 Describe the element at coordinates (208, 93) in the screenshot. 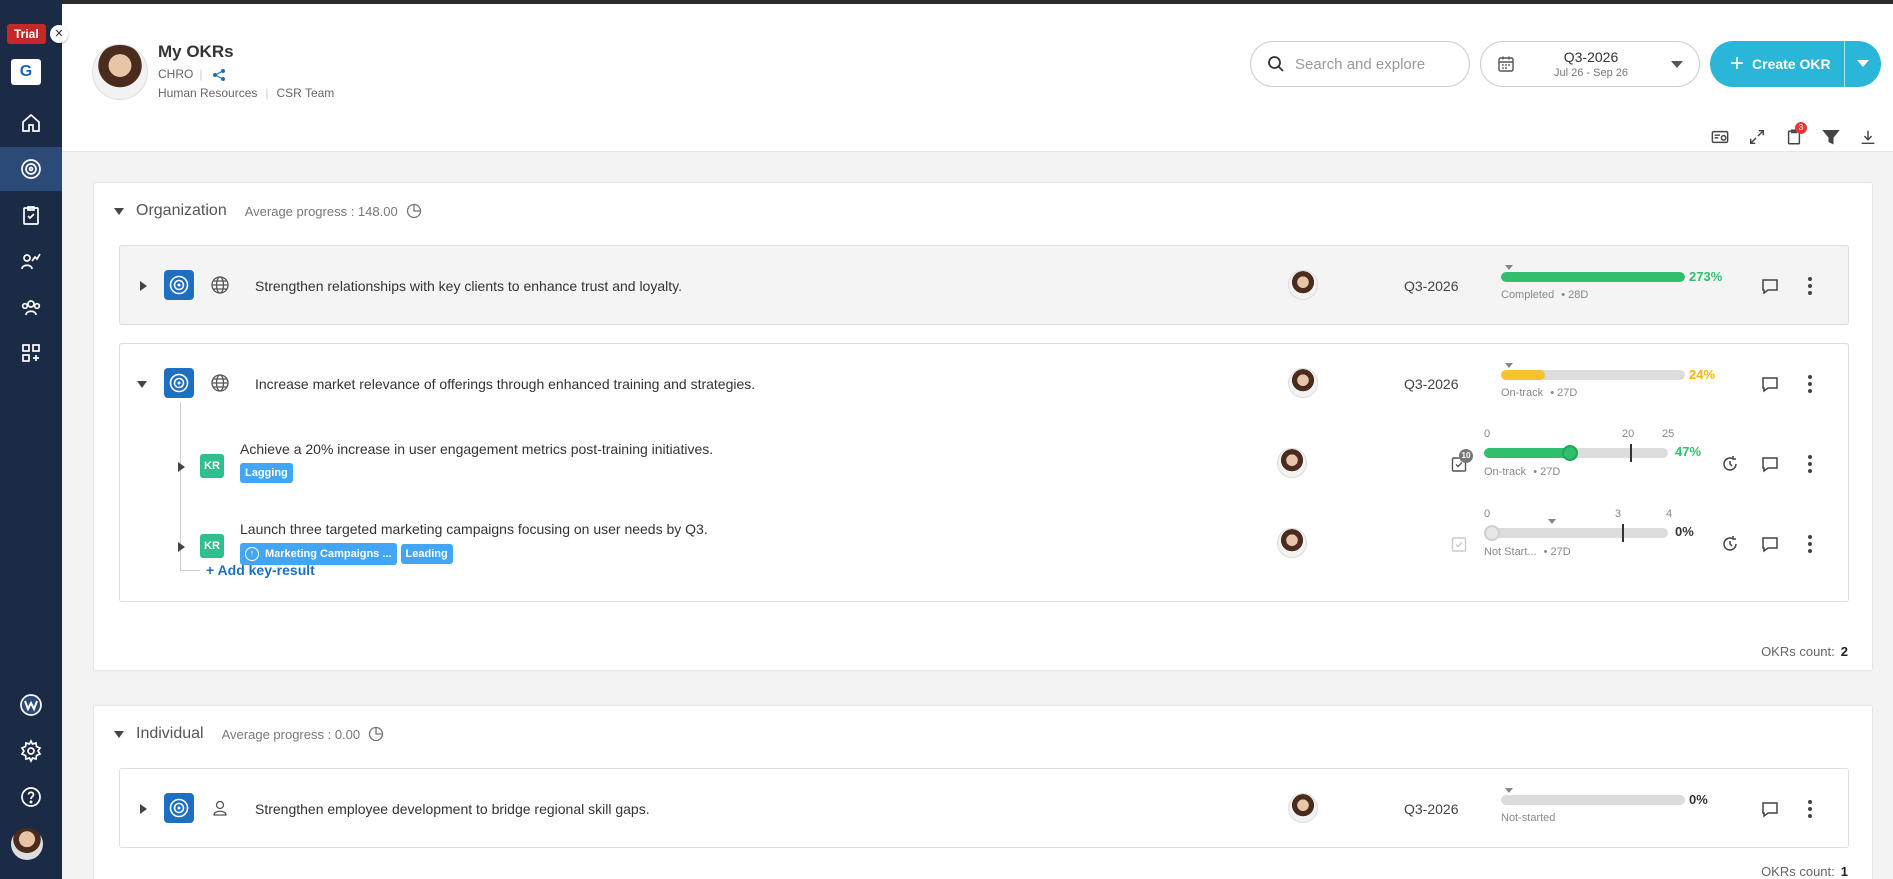

I see `department-label: Human Resources` at that location.